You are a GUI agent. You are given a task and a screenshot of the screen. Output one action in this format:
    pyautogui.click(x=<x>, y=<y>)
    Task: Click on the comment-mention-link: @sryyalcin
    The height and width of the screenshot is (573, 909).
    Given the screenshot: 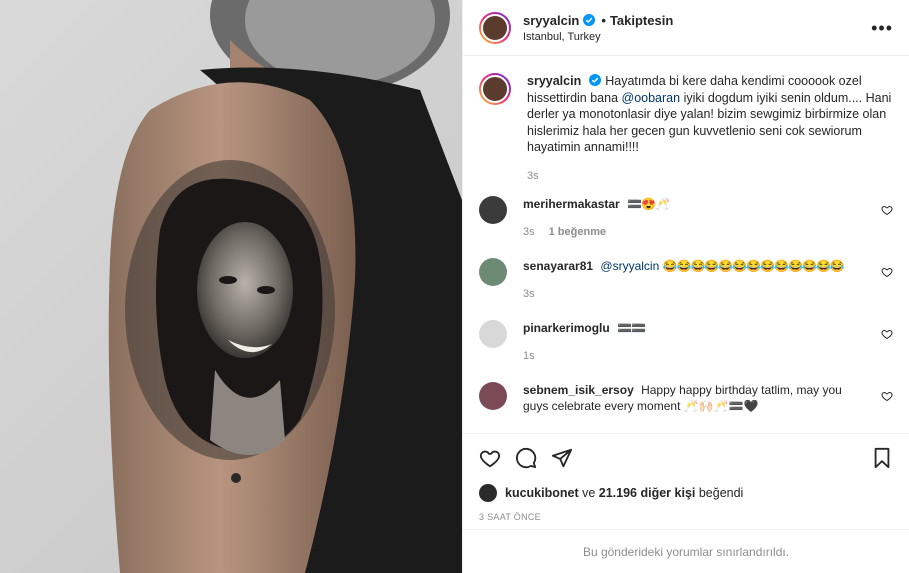 What is the action you would take?
    pyautogui.click(x=629, y=266)
    